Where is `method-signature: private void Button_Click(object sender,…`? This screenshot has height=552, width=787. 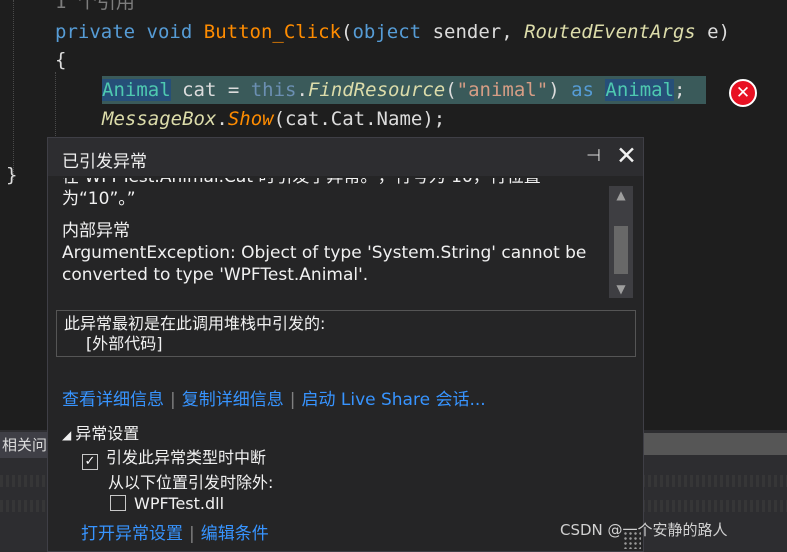
method-signature: private void Button_Click(object sender,… is located at coordinates (392, 32).